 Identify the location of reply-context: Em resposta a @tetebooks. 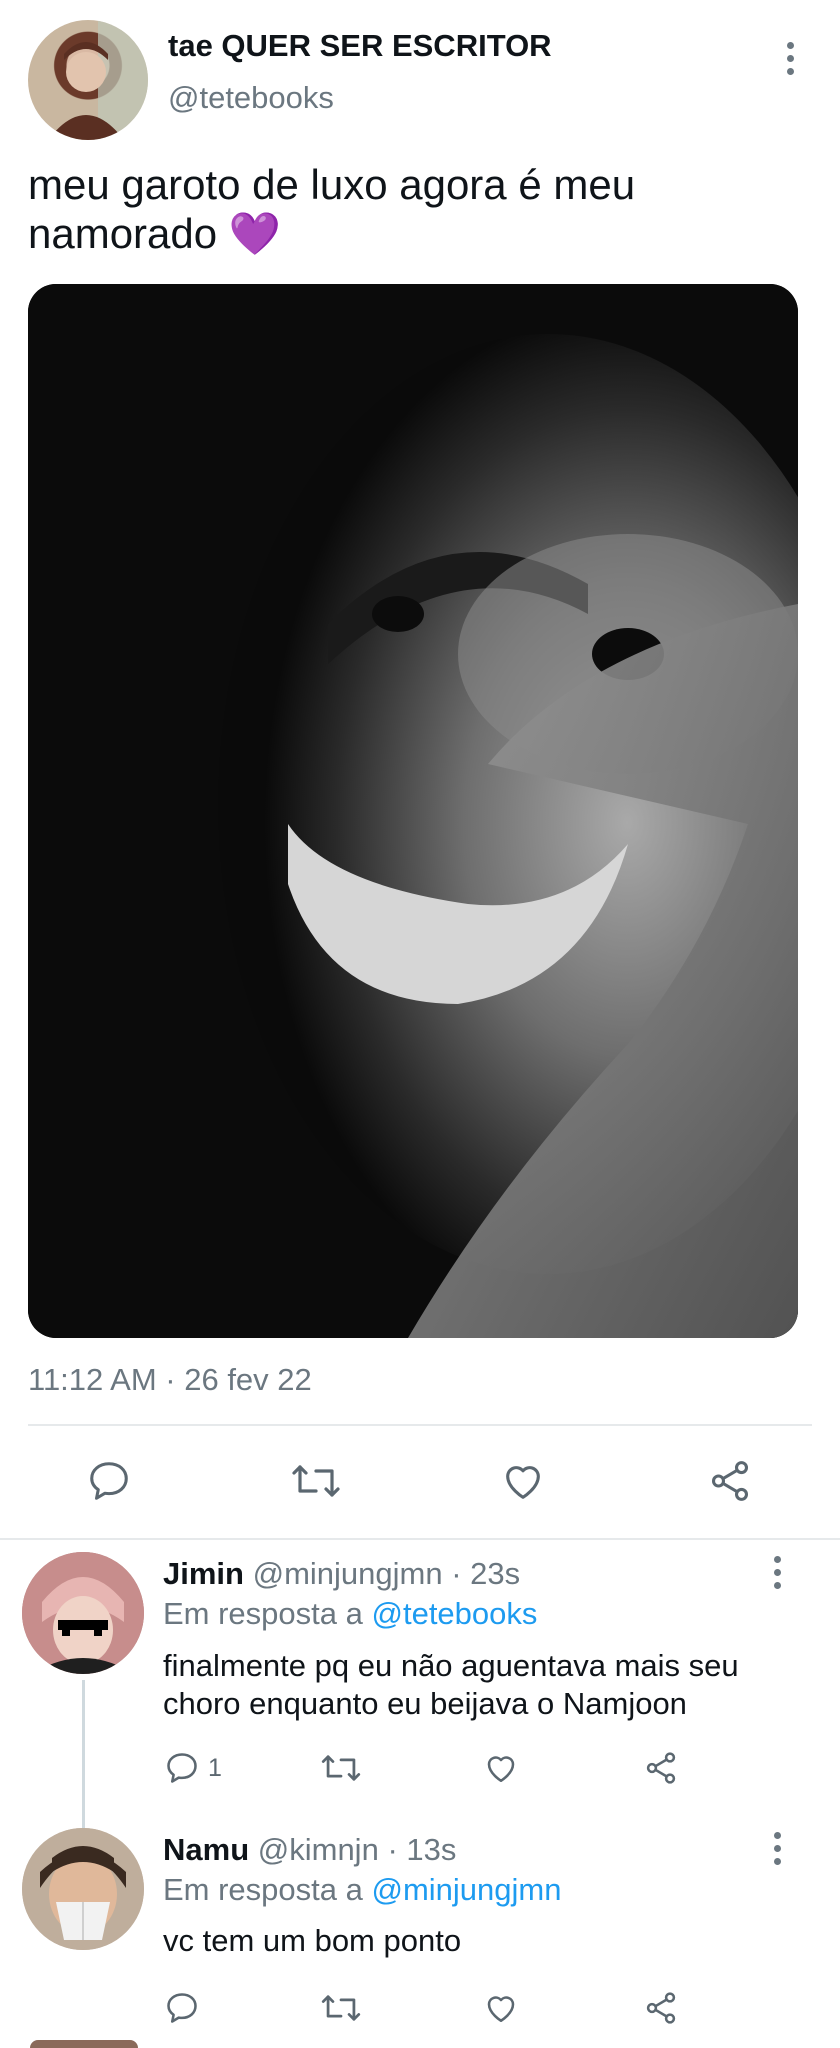
(350, 1614).